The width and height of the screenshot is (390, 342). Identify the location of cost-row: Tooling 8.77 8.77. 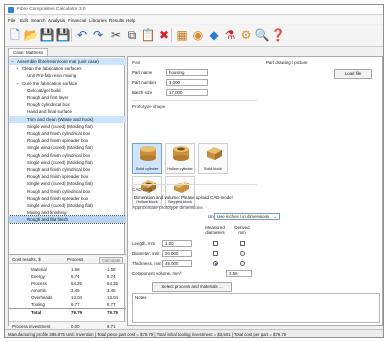
(67, 304).